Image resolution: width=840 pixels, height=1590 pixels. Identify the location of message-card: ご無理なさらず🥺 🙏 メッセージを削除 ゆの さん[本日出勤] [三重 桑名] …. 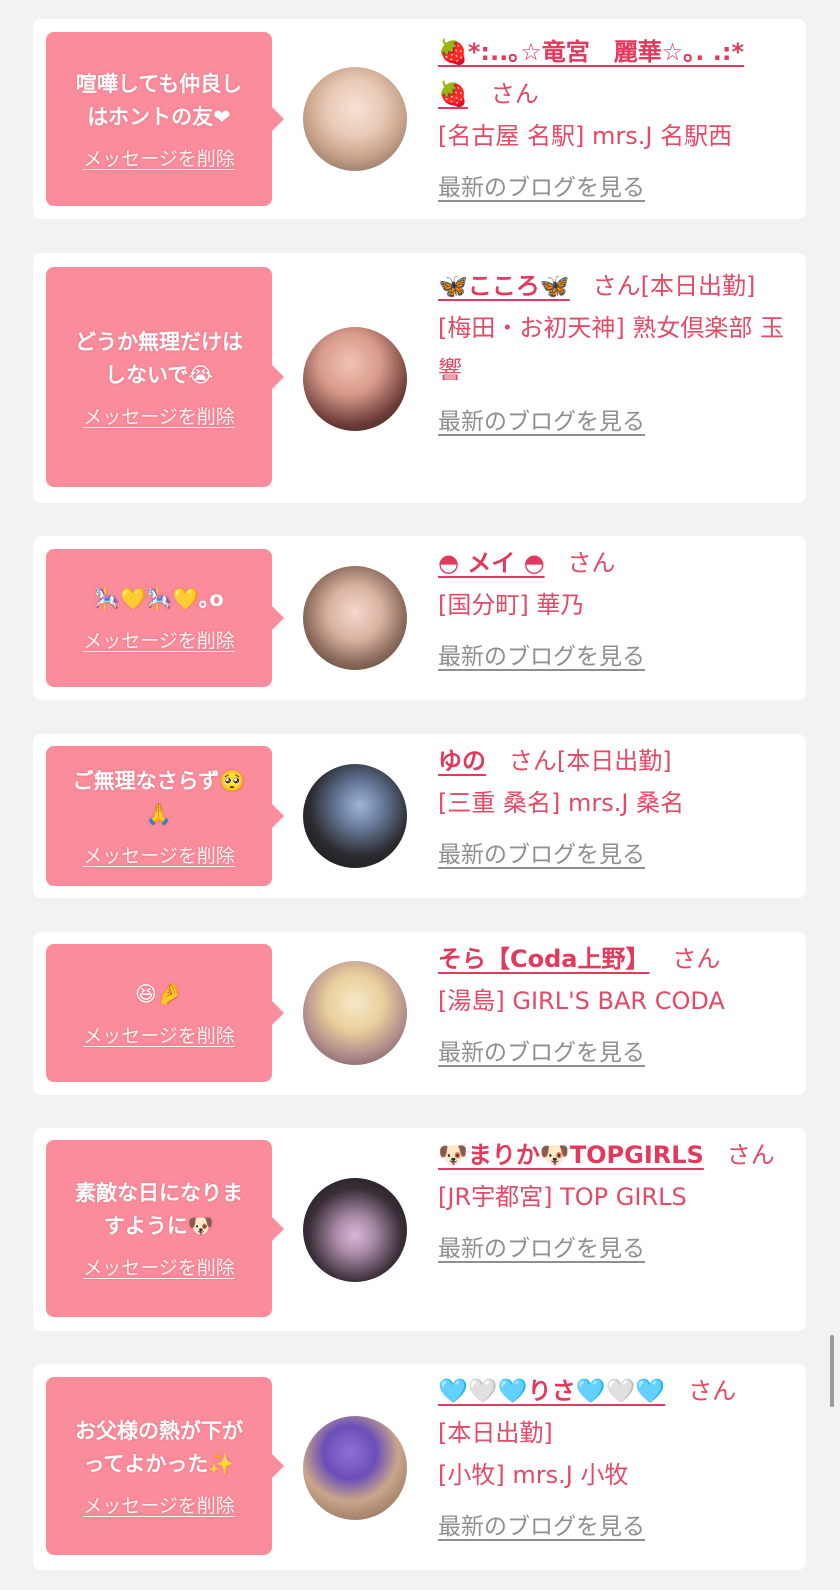
(419, 816).